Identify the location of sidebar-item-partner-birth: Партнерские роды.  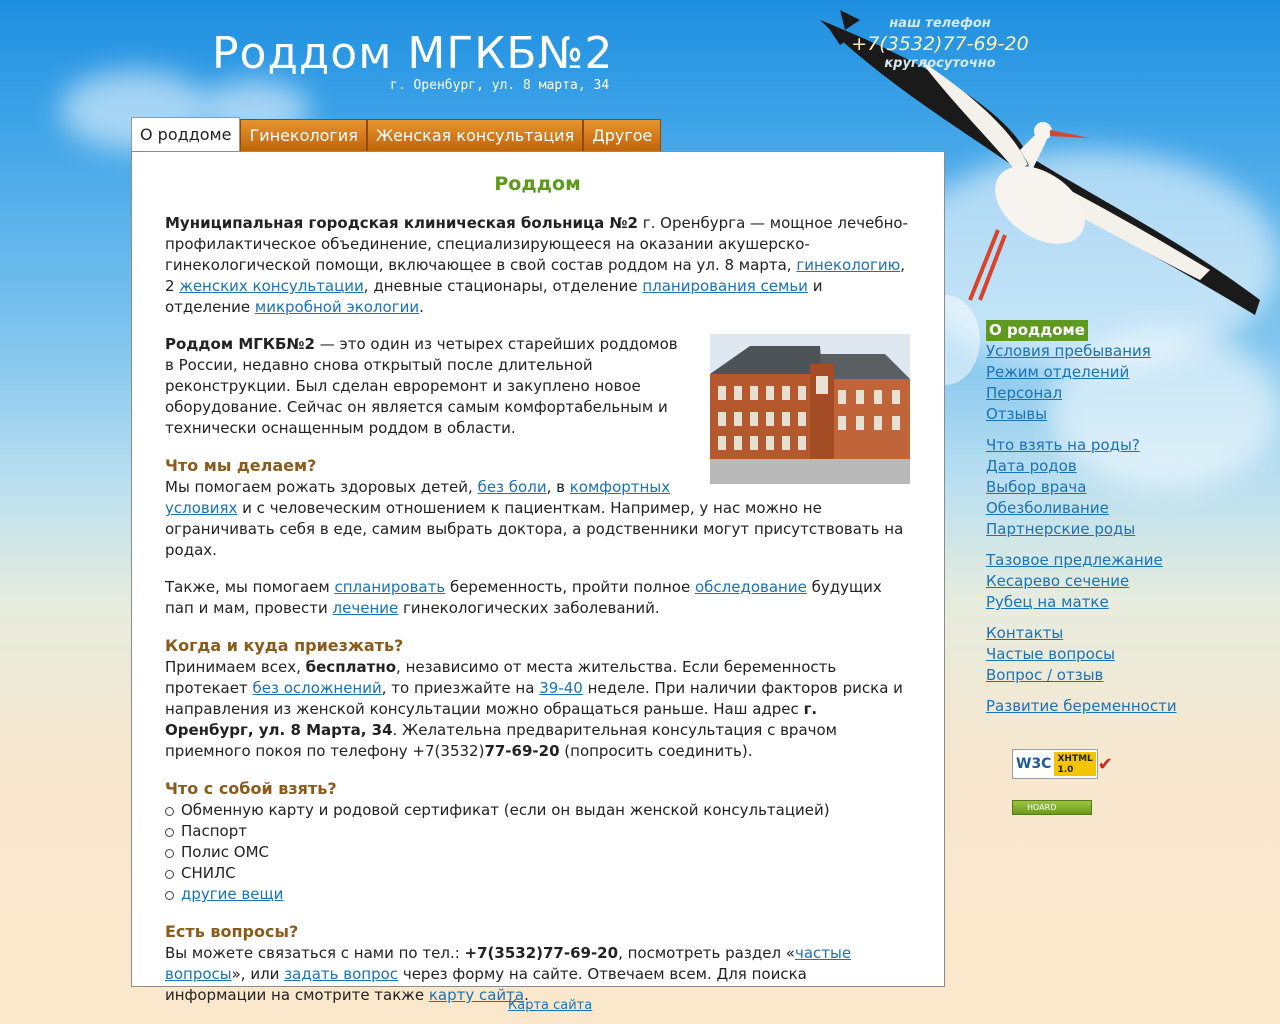
(1086, 529).